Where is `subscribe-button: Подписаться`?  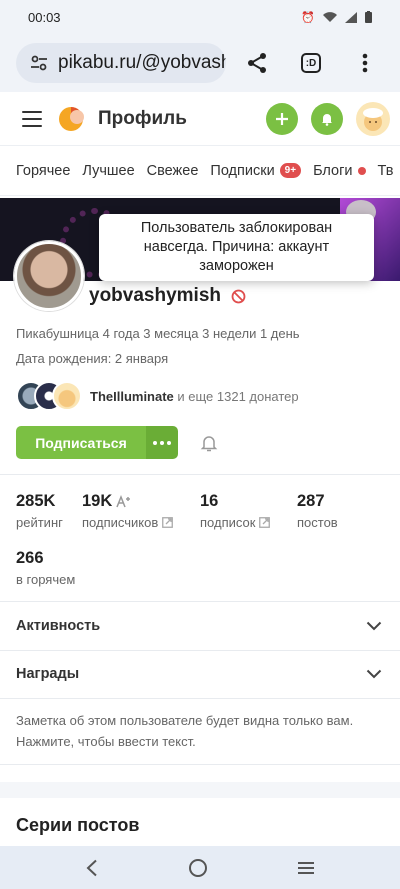 subscribe-button: Подписаться is located at coordinates (81, 442).